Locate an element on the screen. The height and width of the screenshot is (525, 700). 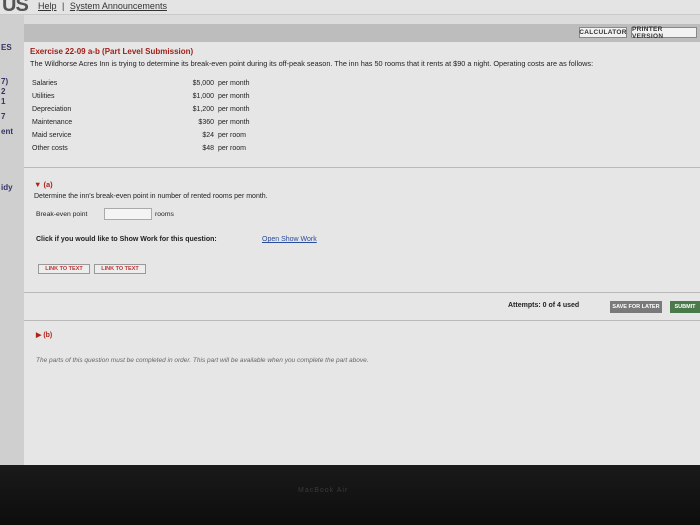
cost-row: Maintenance $360 per month is located at coordinates (157, 125).